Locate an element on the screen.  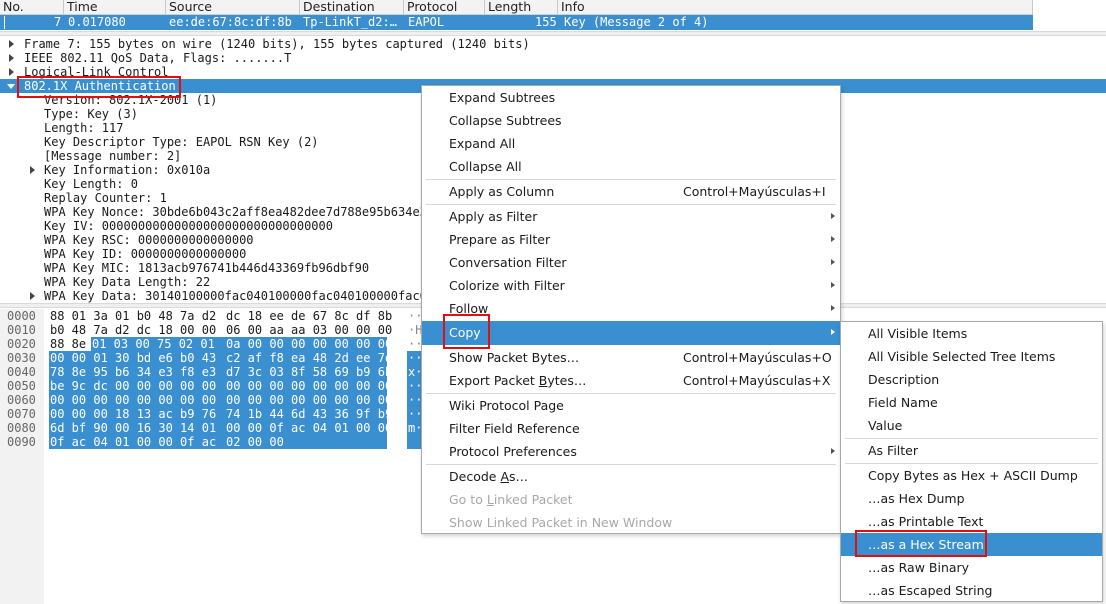
column-header-info: Info is located at coordinates (795, 7).